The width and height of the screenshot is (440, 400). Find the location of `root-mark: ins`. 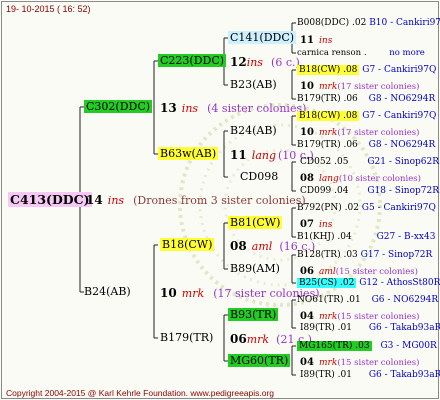

root-mark: ins is located at coordinates (116, 200).